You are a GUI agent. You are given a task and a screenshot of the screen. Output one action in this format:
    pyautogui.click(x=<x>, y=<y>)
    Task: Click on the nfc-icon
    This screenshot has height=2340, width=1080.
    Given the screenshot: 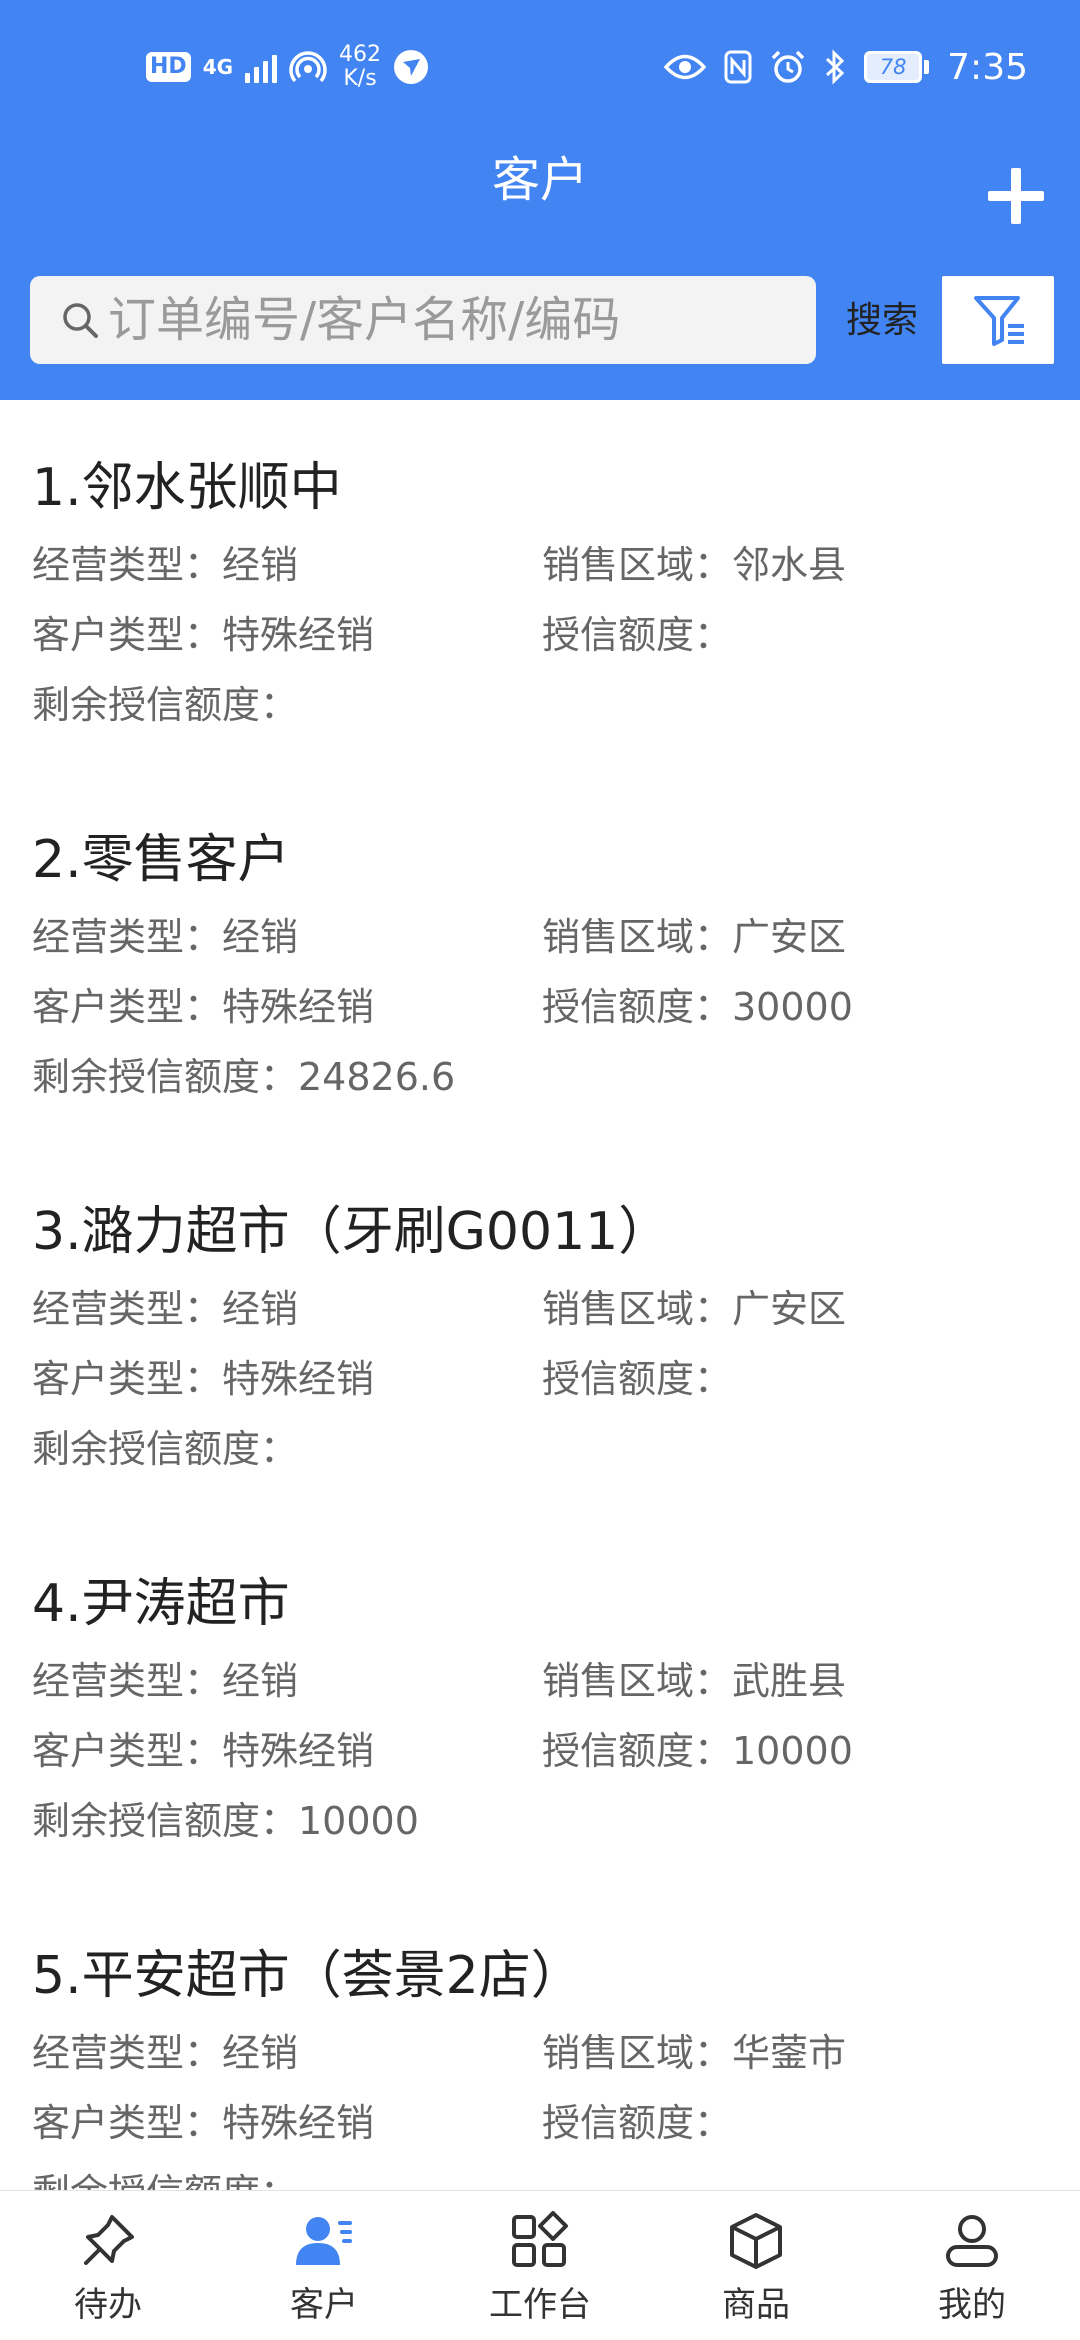 What is the action you would take?
    pyautogui.click(x=738, y=67)
    